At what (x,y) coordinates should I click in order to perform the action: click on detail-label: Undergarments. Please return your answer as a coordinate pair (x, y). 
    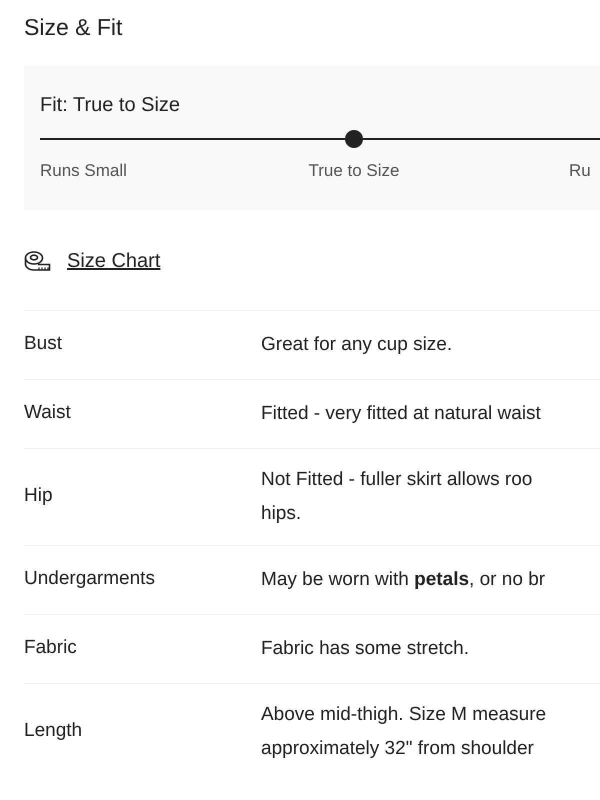
    Looking at the image, I should click on (90, 579).